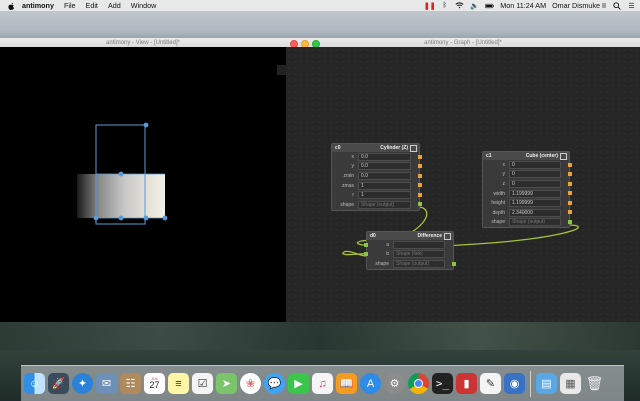 Image resolution: width=640 pixels, height=401 pixels. What do you see at coordinates (579, 5) in the screenshot?
I see `menubar-user: Omar Dismuke II` at bounding box center [579, 5].